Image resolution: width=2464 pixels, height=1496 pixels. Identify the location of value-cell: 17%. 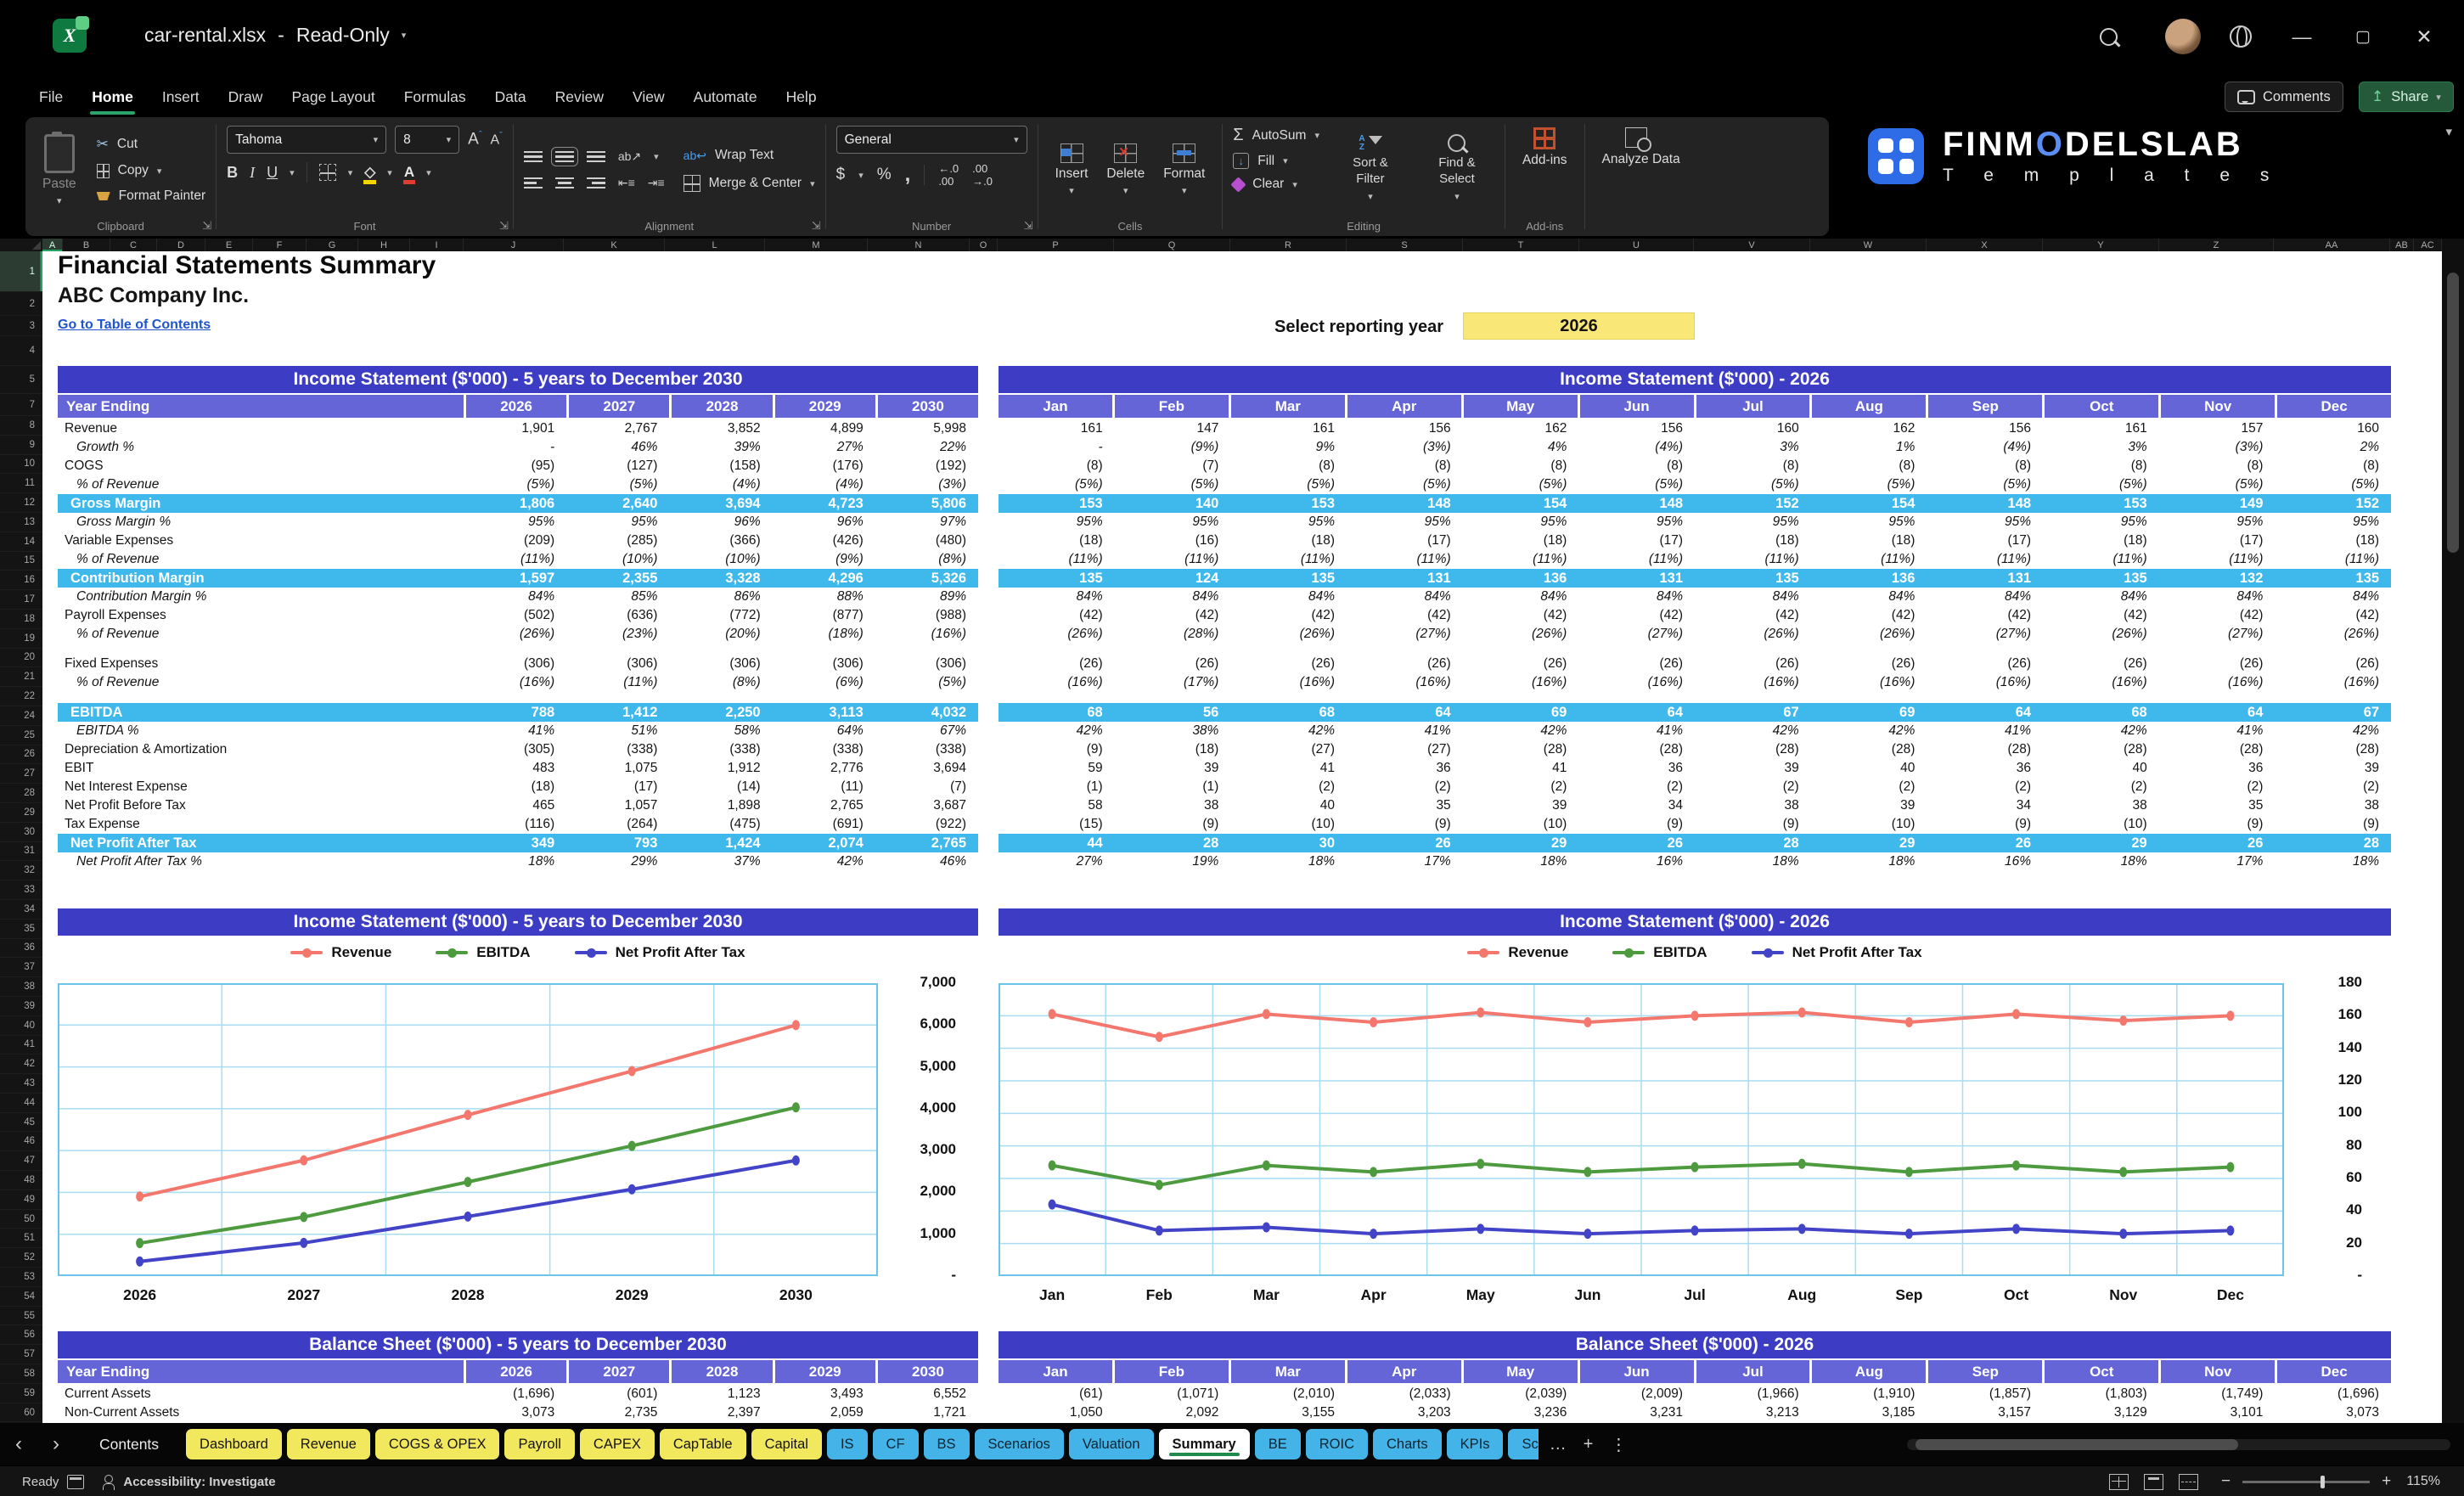
(1405, 861).